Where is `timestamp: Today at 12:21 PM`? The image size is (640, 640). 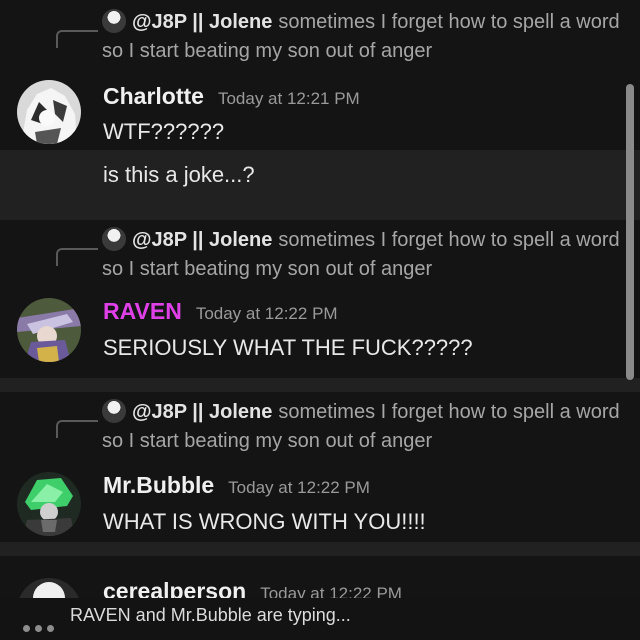 timestamp: Today at 12:21 PM is located at coordinates (288, 98).